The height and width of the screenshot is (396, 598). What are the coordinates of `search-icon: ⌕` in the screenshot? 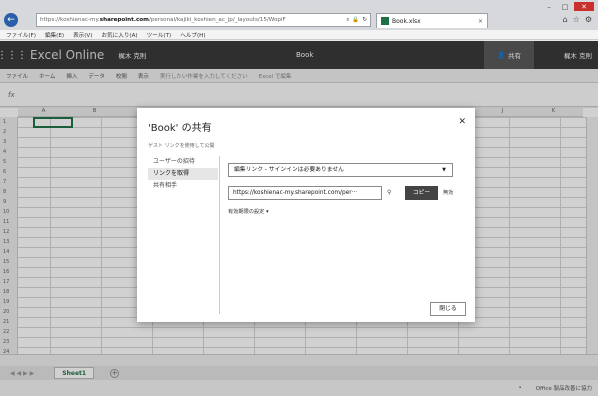 It's located at (347, 20).